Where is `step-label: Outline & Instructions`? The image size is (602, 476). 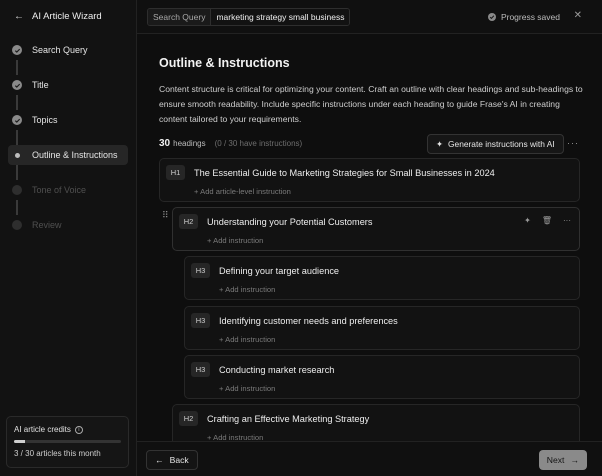 step-label: Outline & Instructions is located at coordinates (75, 155).